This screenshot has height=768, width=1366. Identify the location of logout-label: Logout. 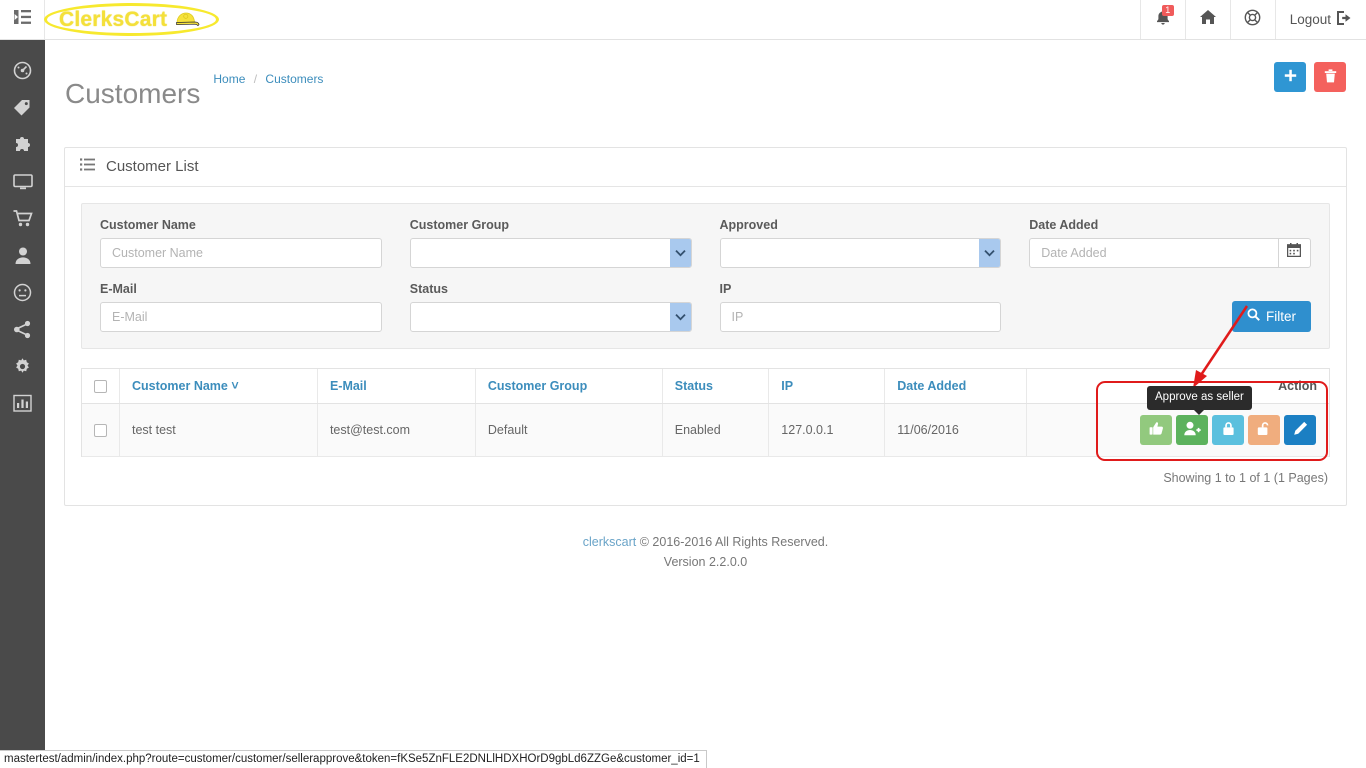
(1310, 19).